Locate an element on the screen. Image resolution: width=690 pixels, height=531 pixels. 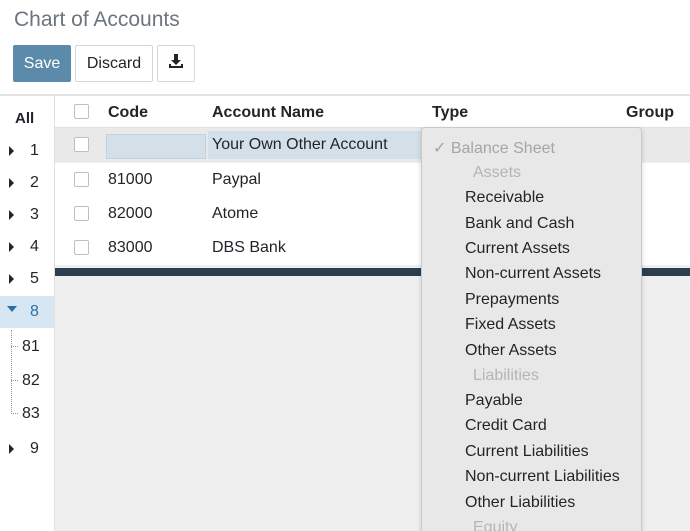
sidebar-item-8: 8 is located at coordinates (27, 312).